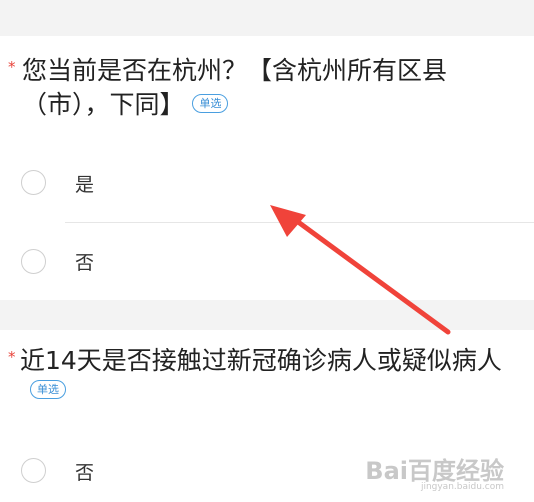  I want to click on question-title-line: 近14天是否接触过新冠确诊病人或疑似病人, so click(261, 360).